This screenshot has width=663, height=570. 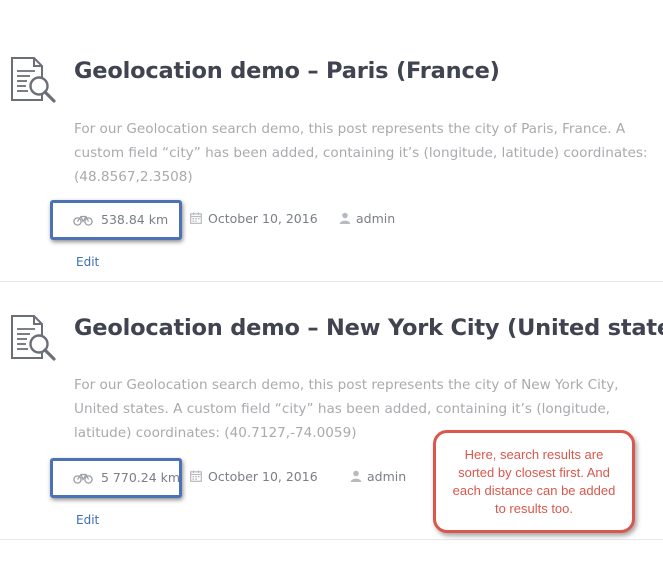 I want to click on distance-highlight: 538.84 km, so click(x=116, y=220).